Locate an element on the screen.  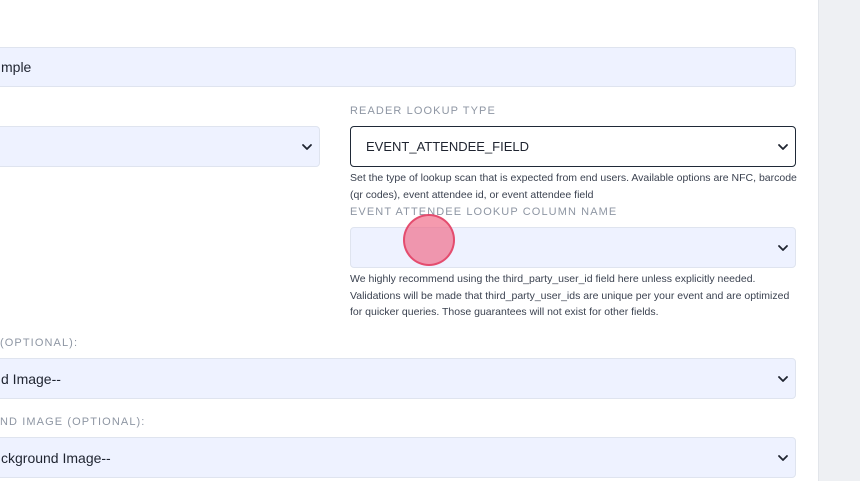
background-image-optional-label: ND IMAGE (OPTIONAL): is located at coordinates (73, 422).